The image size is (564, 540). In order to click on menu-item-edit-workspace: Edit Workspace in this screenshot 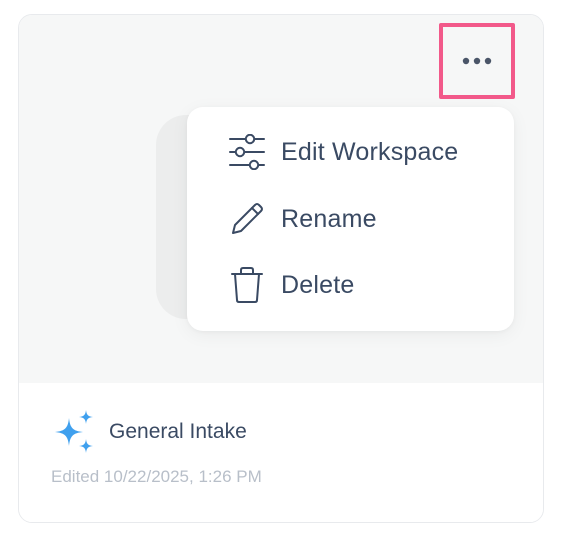, I will do `click(362, 152)`.